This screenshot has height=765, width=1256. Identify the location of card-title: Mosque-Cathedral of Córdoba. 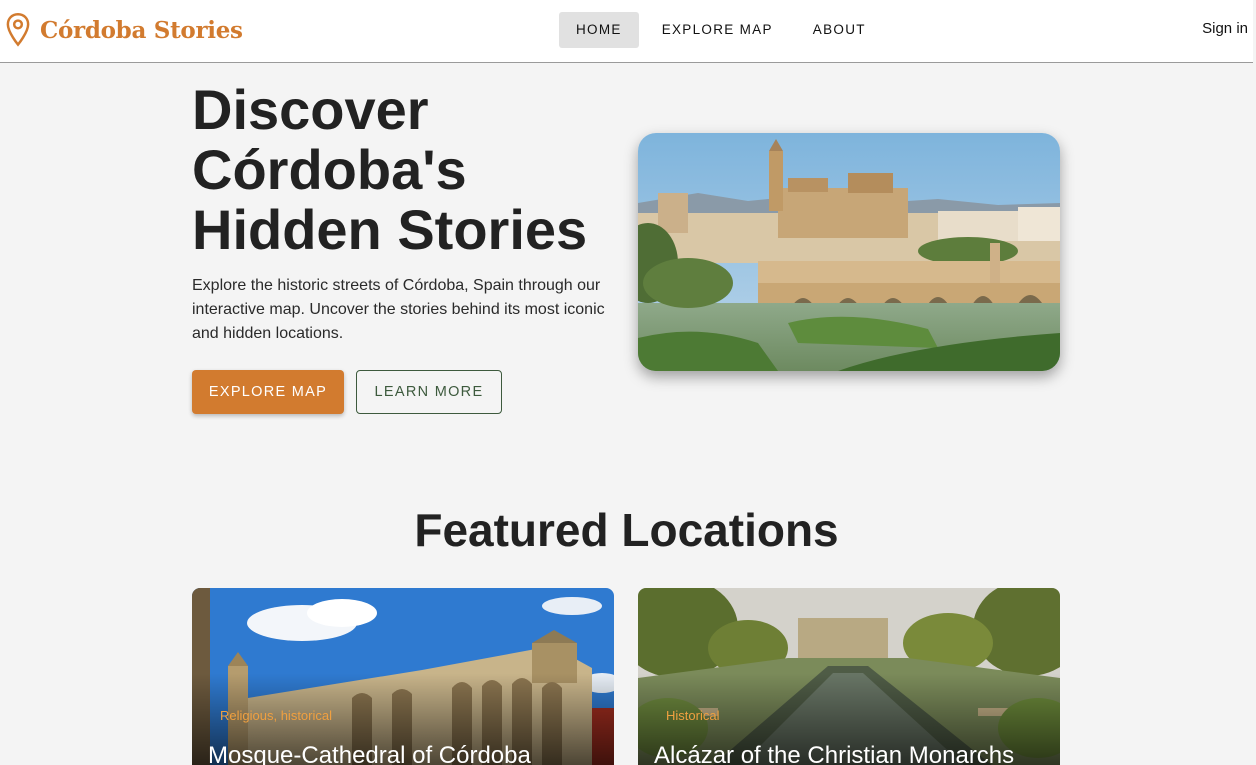
(369, 753).